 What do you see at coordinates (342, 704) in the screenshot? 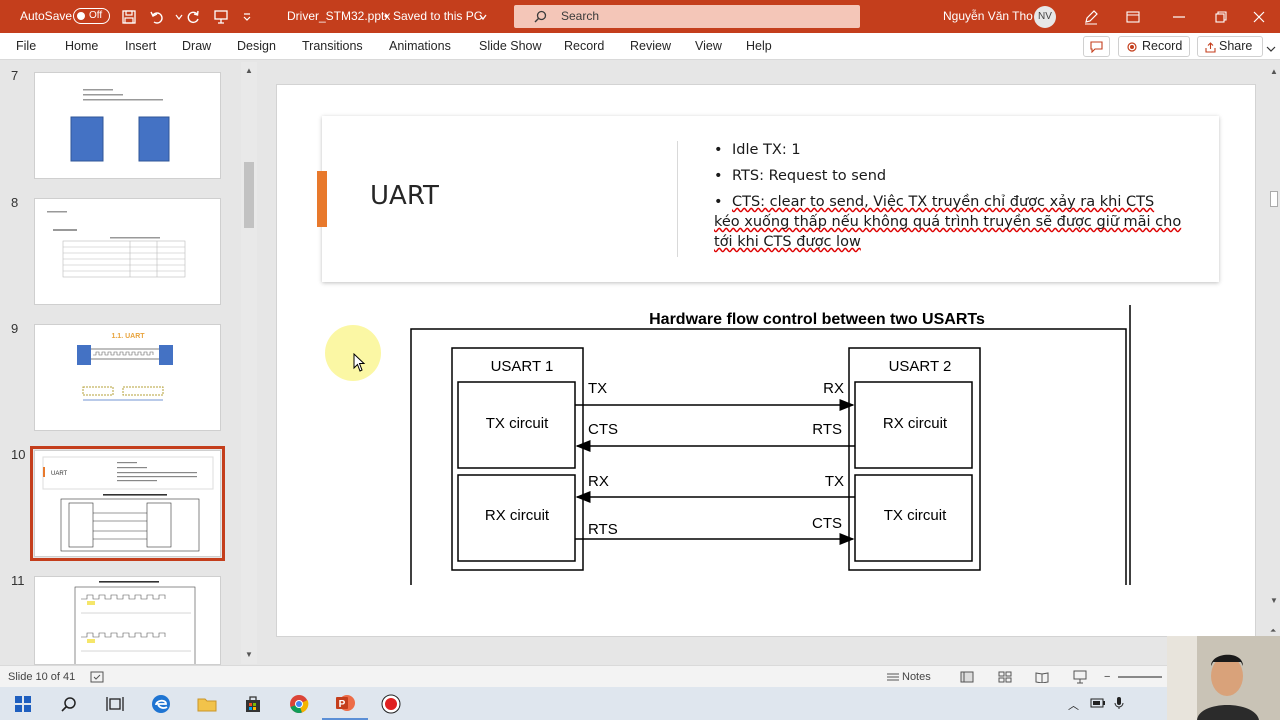
I see `svg-text: P` at bounding box center [342, 704].